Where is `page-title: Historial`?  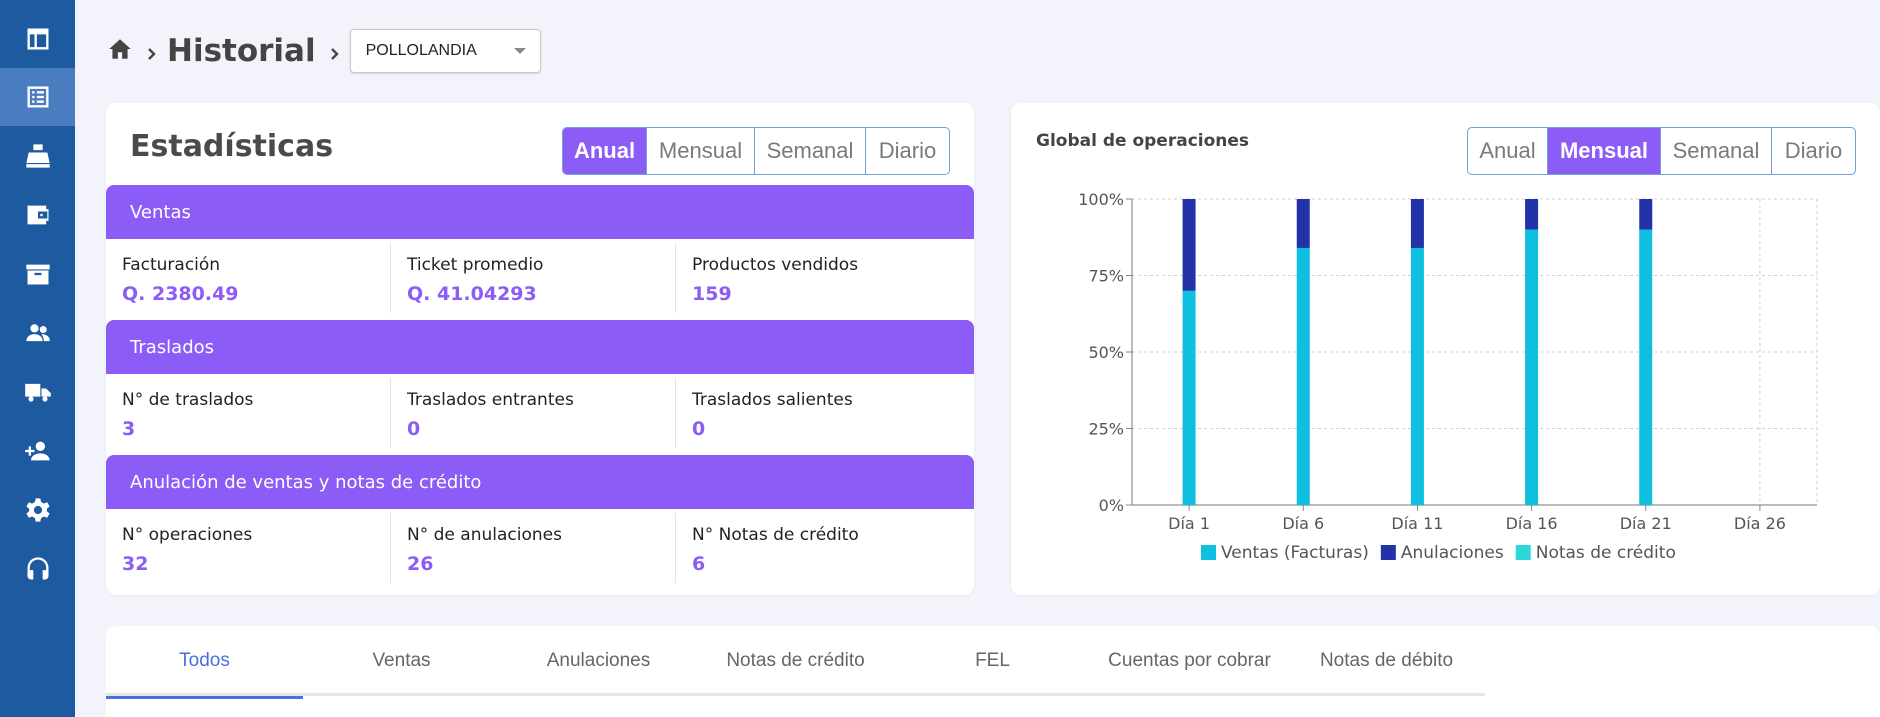 page-title: Historial is located at coordinates (241, 51).